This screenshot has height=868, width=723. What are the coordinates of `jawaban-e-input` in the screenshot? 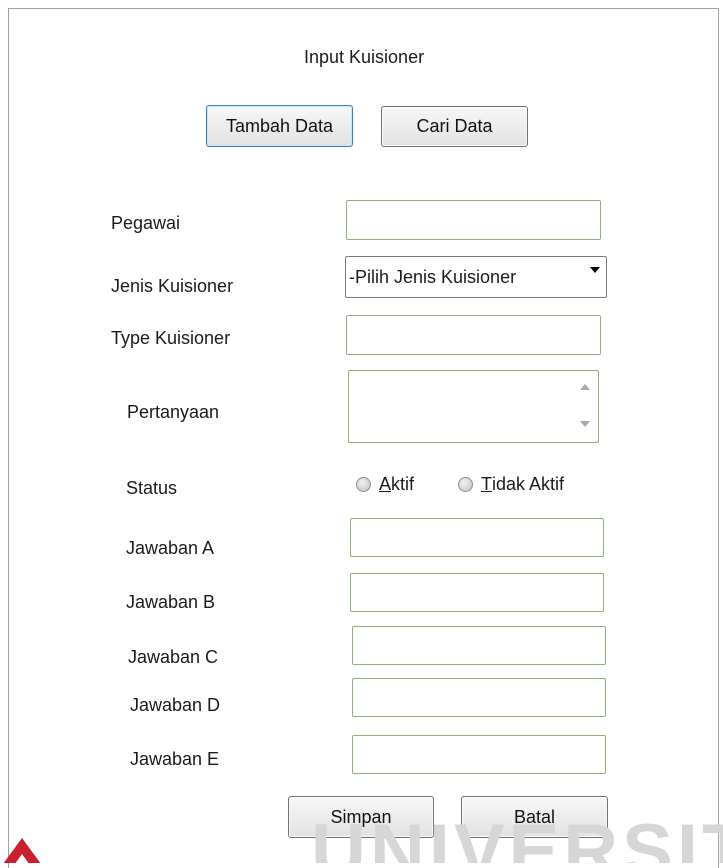 It's located at (479, 754).